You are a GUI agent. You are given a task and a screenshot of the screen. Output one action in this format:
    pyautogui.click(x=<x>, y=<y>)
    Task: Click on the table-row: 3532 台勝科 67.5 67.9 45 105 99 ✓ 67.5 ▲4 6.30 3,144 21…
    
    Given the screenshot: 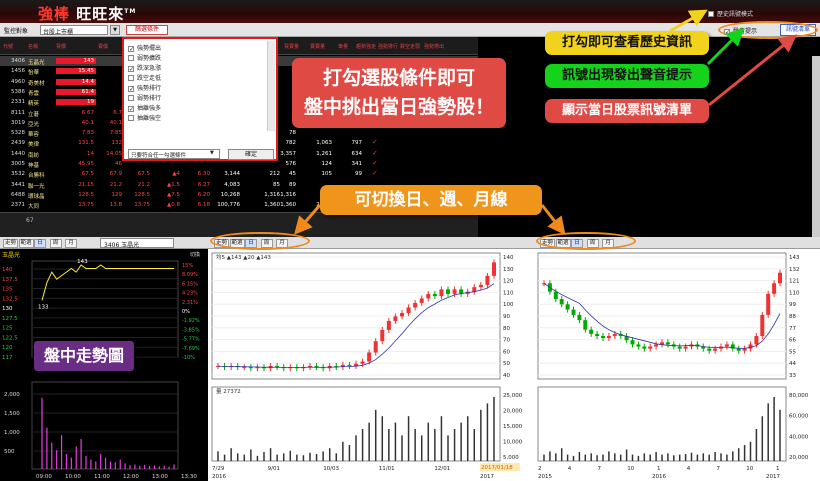 What is the action you would take?
    pyautogui.click(x=239, y=174)
    